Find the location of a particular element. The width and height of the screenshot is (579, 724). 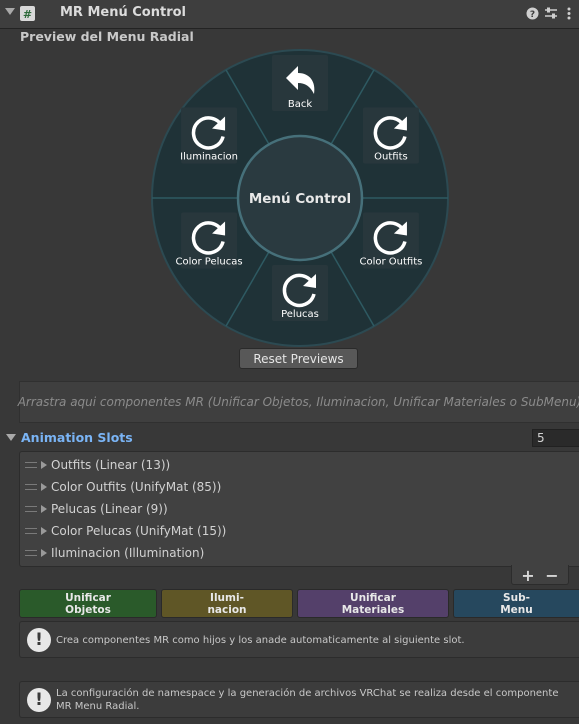

collapse-triangle-icon is located at coordinates (10, 11).